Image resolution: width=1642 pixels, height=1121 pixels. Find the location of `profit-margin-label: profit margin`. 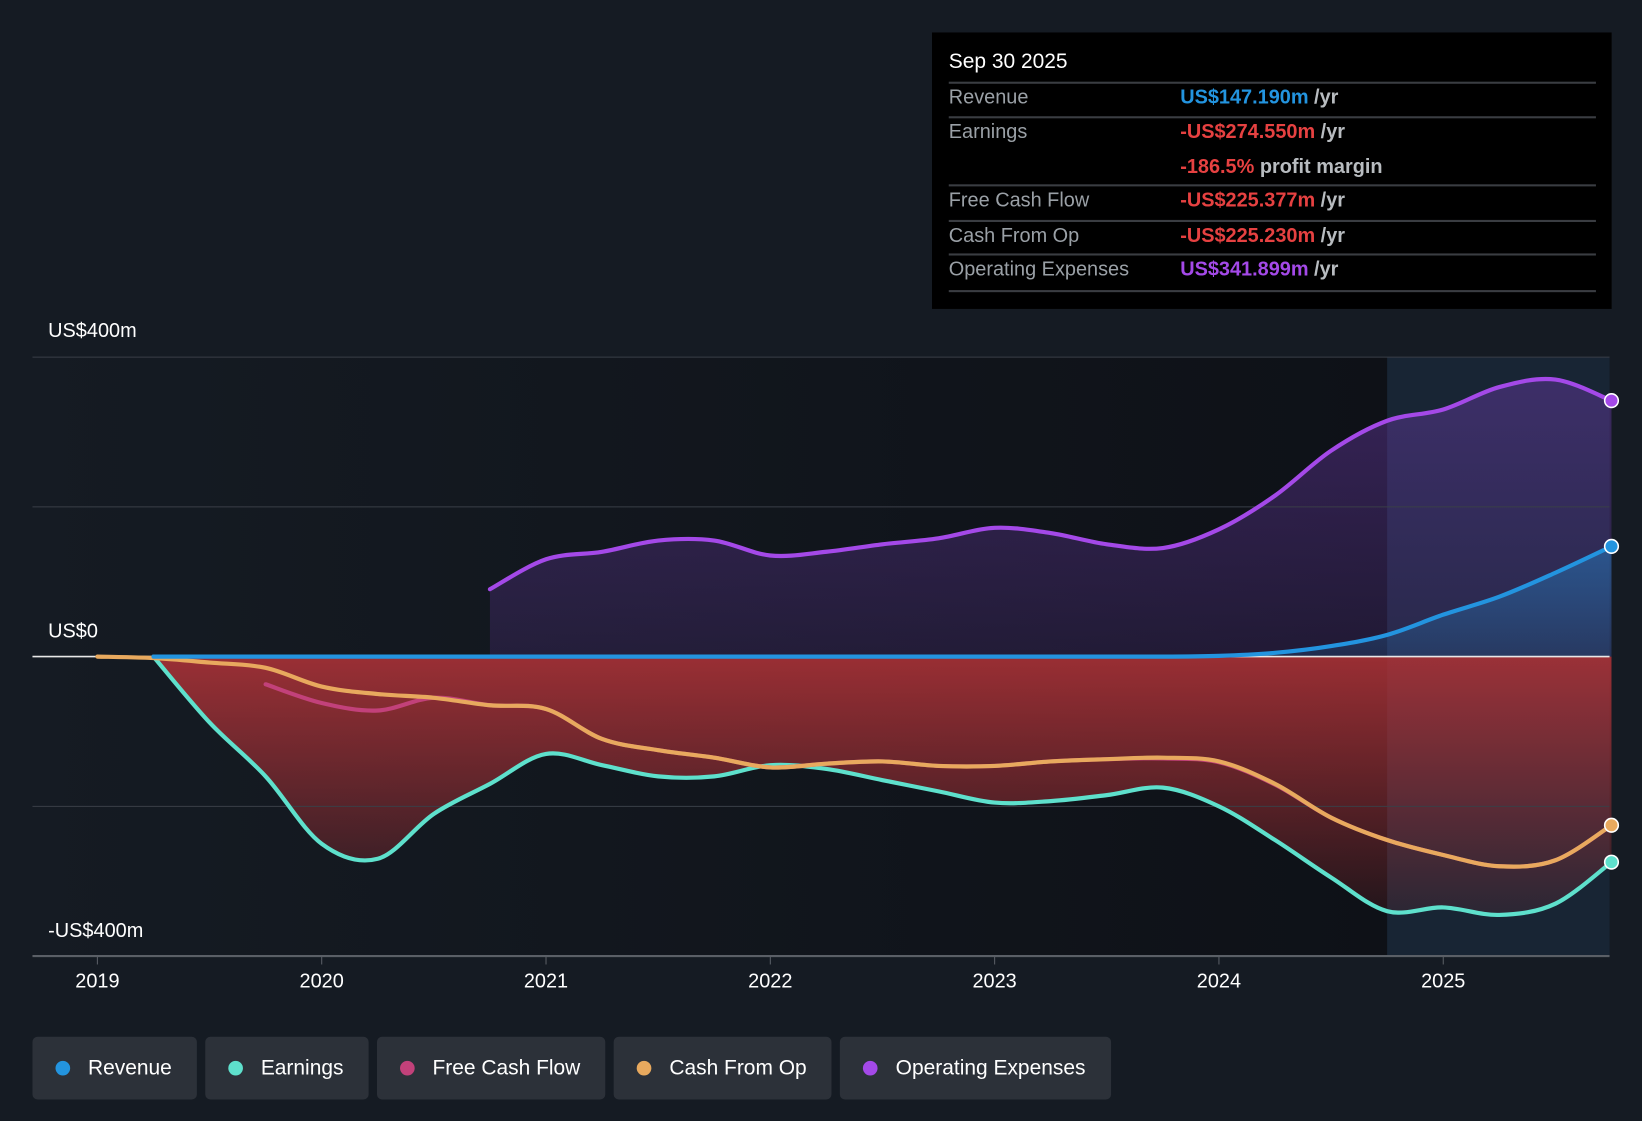

profit-margin-label: profit margin is located at coordinates (1321, 167).